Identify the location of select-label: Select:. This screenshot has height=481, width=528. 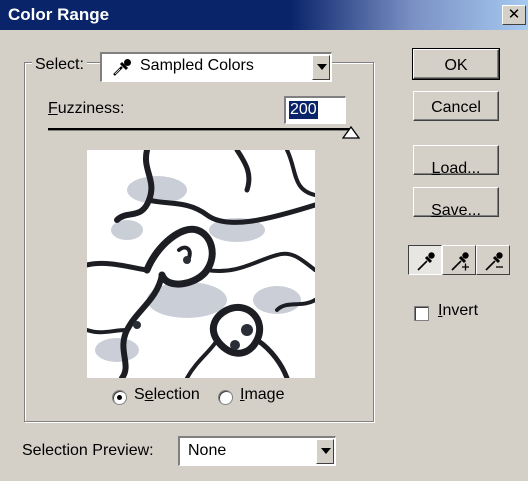
(59, 64).